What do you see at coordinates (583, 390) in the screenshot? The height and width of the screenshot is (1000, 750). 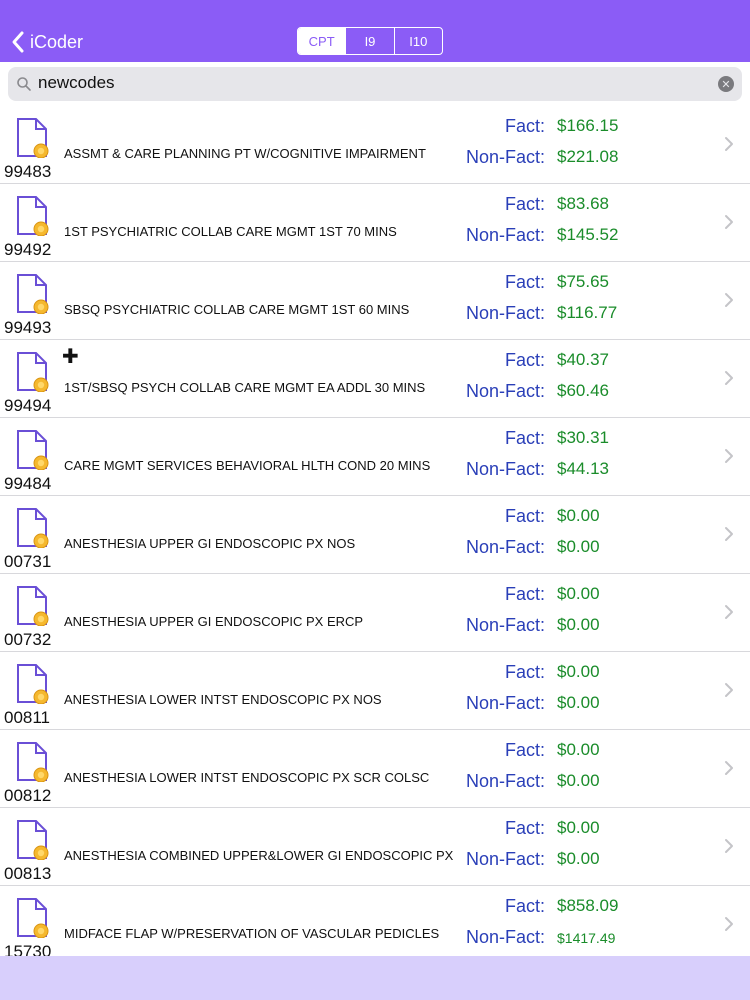 I see `nonfact-value: $60.46` at bounding box center [583, 390].